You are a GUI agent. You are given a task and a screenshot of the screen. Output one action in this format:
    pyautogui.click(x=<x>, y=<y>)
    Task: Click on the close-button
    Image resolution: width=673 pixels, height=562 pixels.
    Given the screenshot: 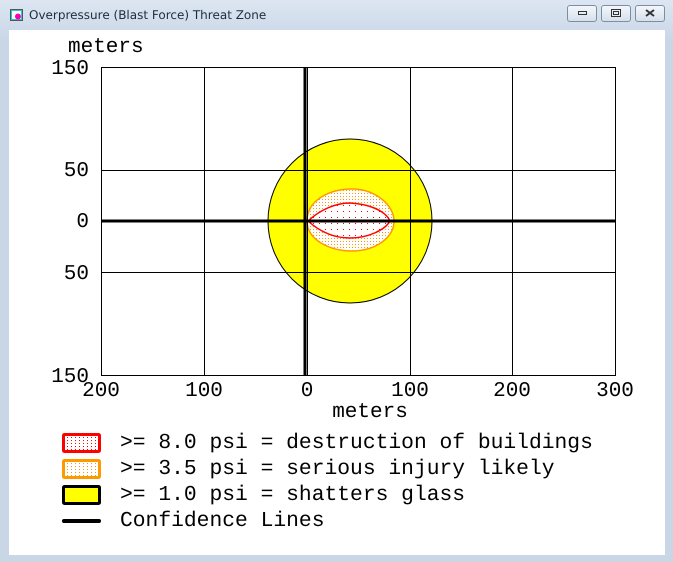 What is the action you would take?
    pyautogui.click(x=650, y=13)
    